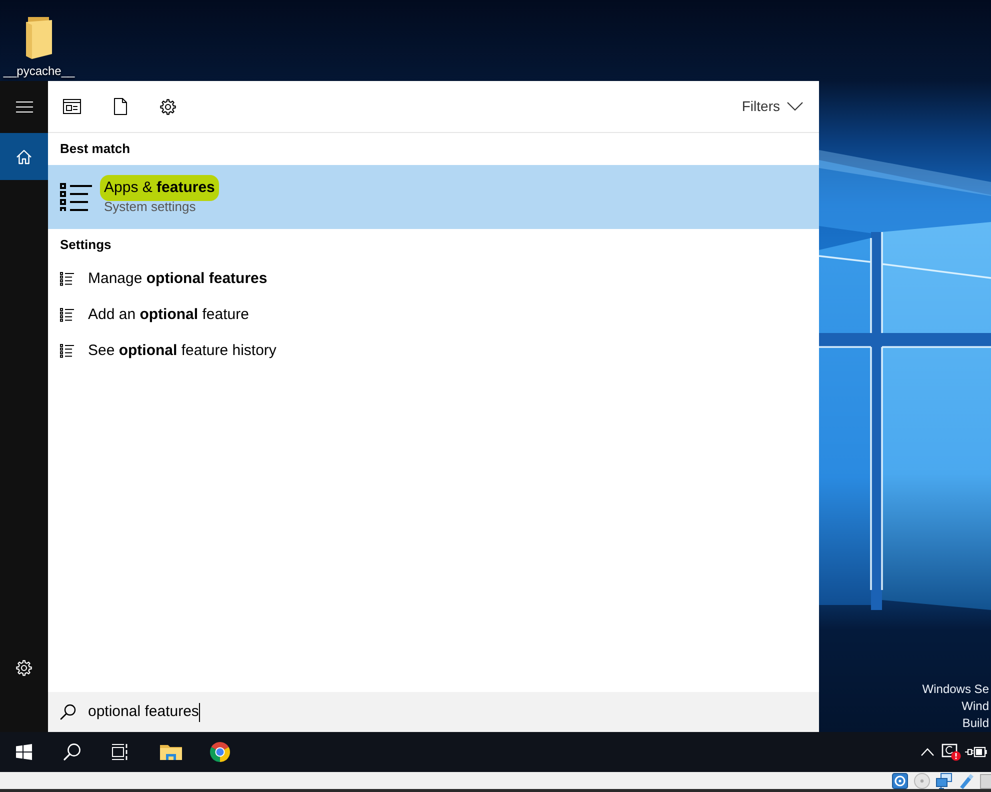 This screenshot has height=792, width=991. I want to click on home-button, so click(24, 156).